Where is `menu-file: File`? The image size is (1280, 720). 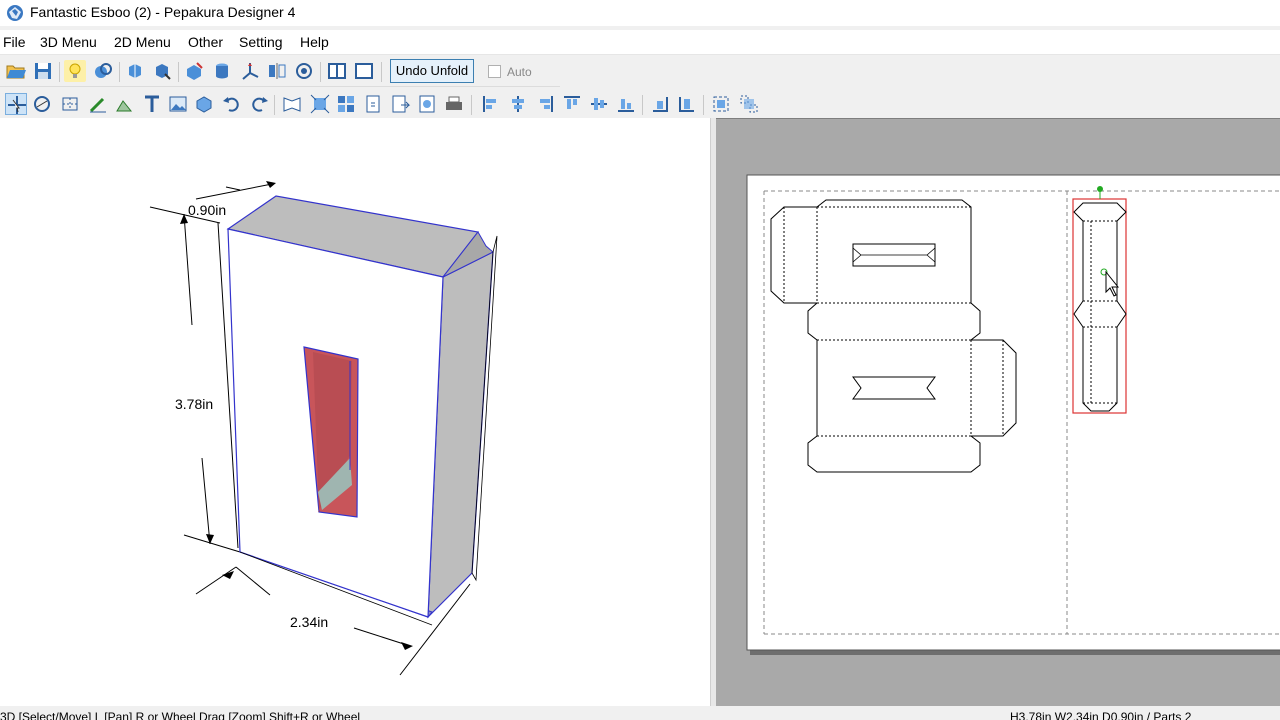
menu-file: File is located at coordinates (14, 42).